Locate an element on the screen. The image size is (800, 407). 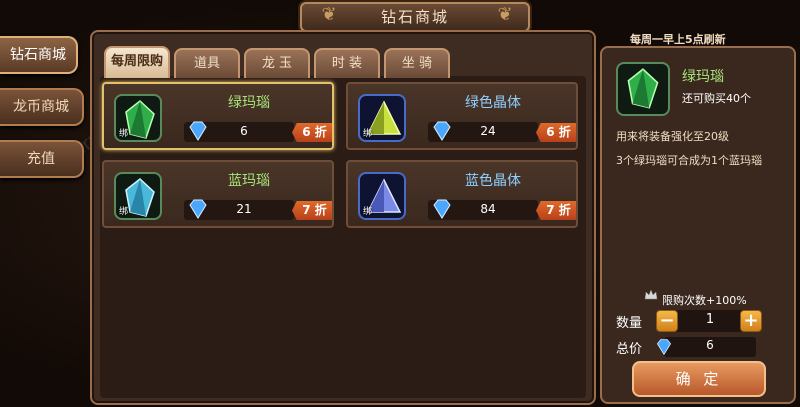
item-card-blue-crystal: 绑 蓝色晶体 84 7 折 is located at coordinates (462, 194).